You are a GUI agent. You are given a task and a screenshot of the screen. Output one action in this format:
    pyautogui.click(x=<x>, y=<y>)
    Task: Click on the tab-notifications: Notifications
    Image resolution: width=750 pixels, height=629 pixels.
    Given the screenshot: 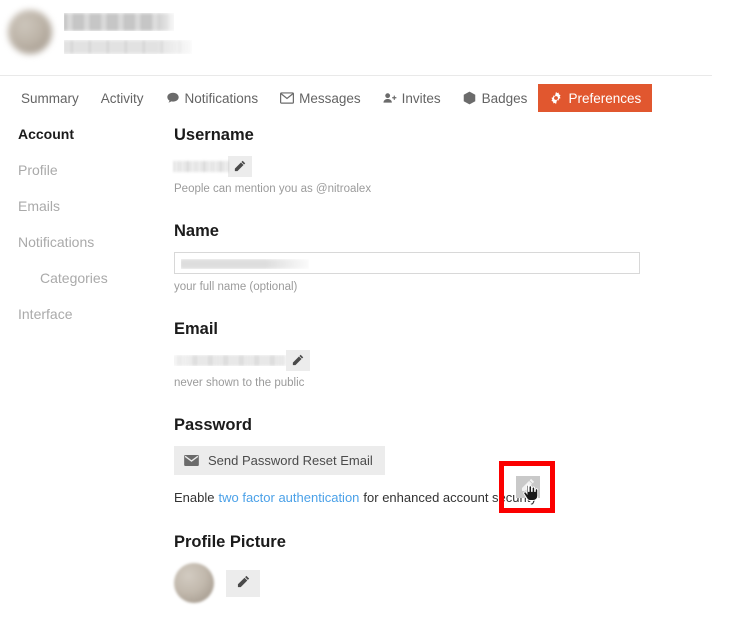 What is the action you would take?
    pyautogui.click(x=212, y=98)
    